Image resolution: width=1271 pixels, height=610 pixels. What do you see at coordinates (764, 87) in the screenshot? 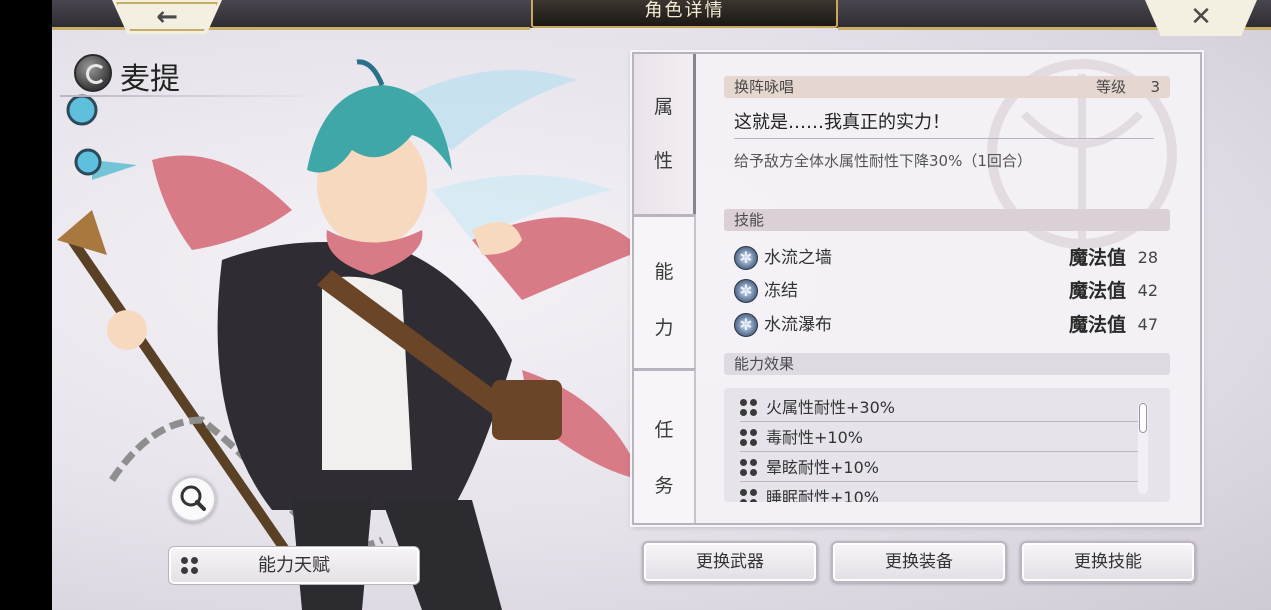
I see `chant-title: 换阵咏唱` at bounding box center [764, 87].